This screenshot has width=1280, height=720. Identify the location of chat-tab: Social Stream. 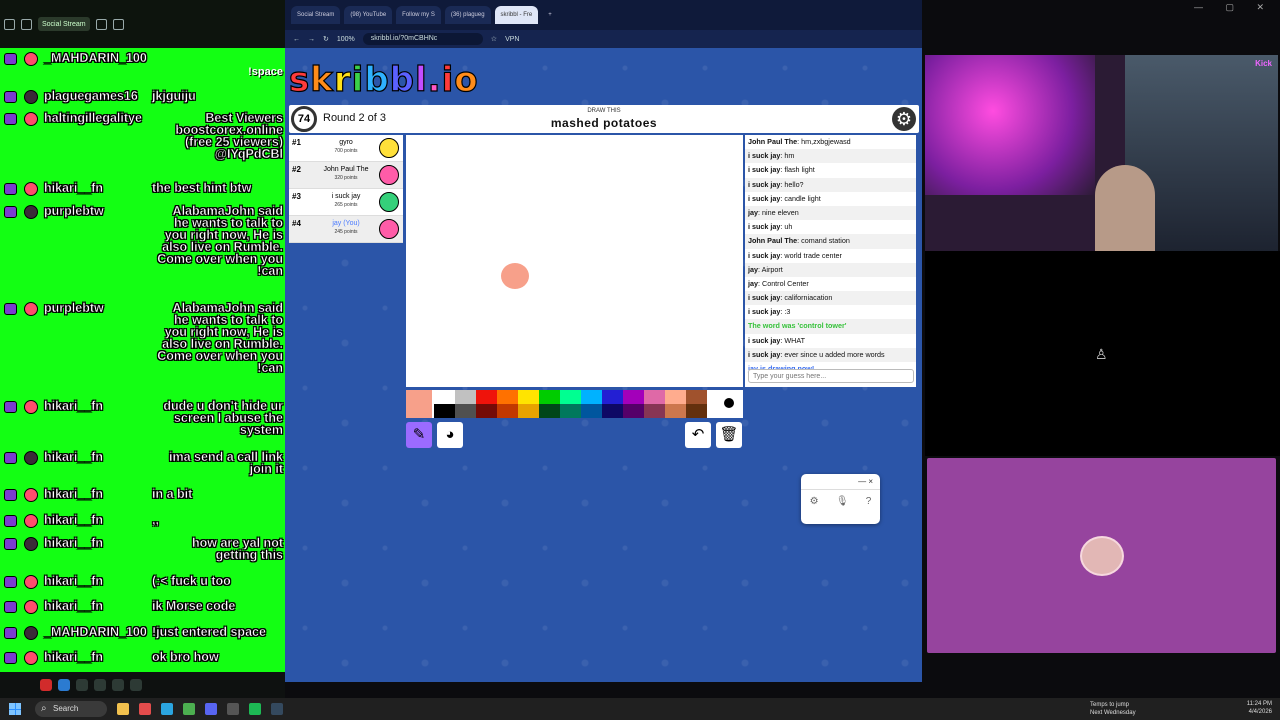
(64, 24).